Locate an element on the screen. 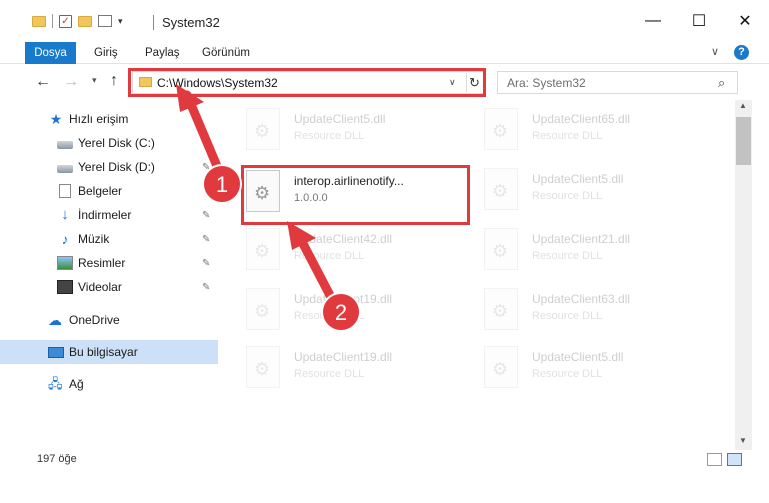  video-icon is located at coordinates (65, 287).